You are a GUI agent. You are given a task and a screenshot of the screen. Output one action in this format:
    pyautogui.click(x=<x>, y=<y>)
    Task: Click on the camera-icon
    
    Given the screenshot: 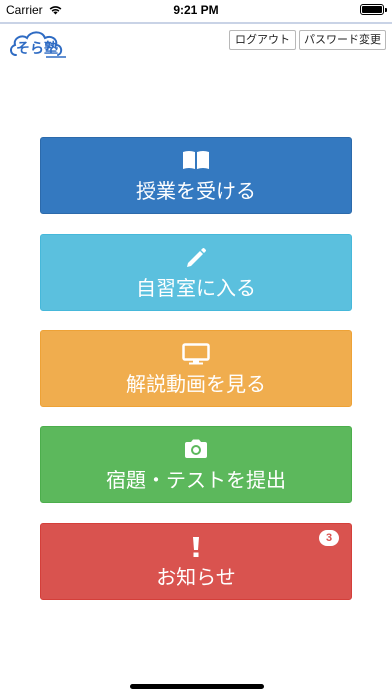 What is the action you would take?
    pyautogui.click(x=196, y=448)
    